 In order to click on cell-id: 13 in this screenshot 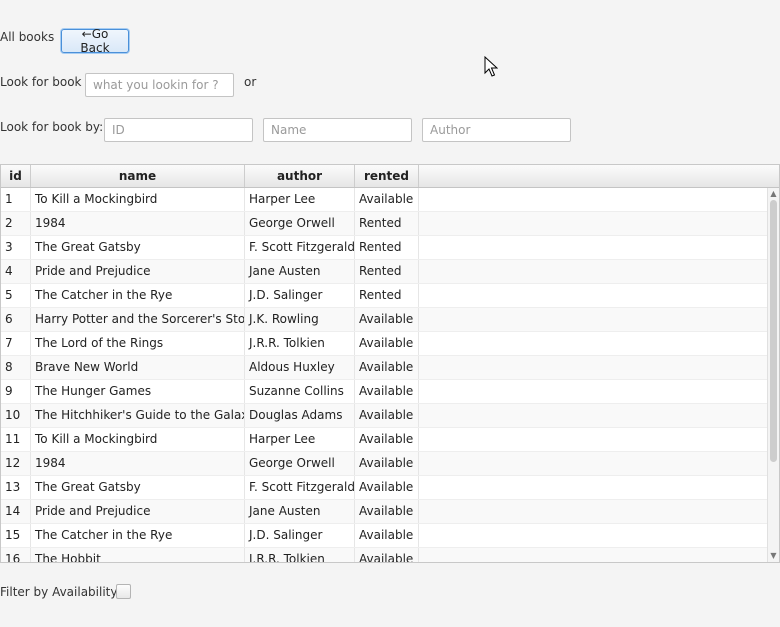, I will do `click(16, 487)`.